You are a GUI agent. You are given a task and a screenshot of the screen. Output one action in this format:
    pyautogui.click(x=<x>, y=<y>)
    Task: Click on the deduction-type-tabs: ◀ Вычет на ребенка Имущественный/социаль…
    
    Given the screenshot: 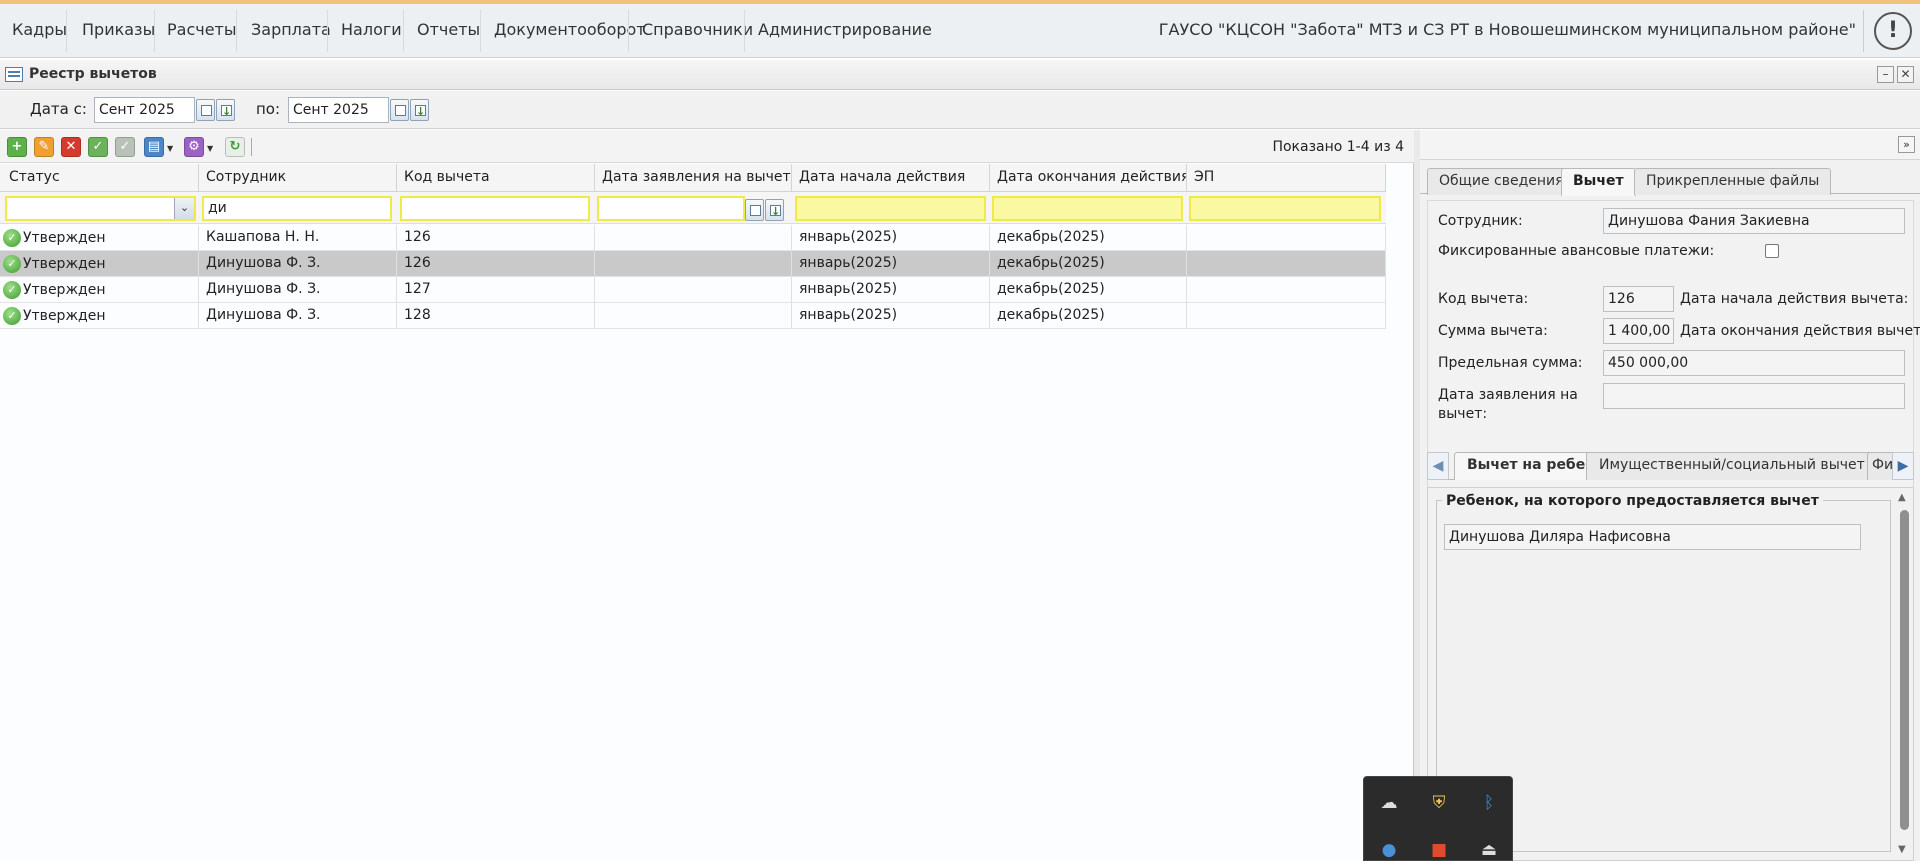 What is the action you would take?
    pyautogui.click(x=1670, y=465)
    